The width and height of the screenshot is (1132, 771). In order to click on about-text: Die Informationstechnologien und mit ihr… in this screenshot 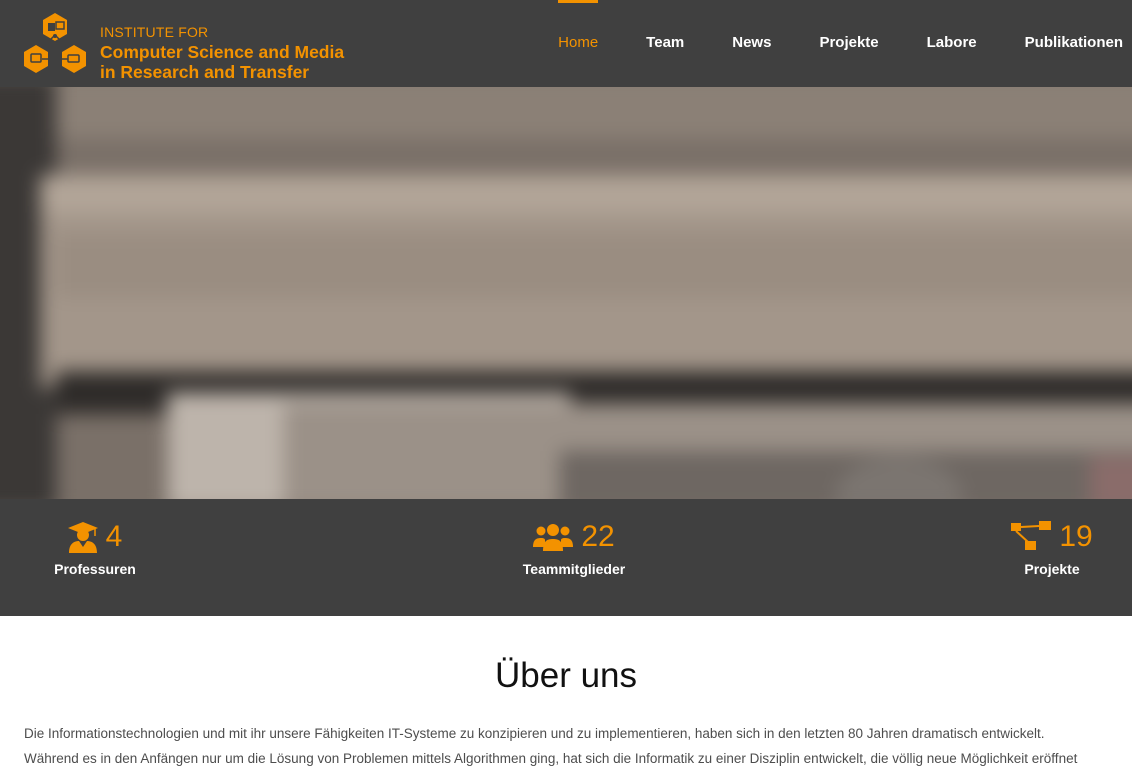, I will do `click(573, 746)`.